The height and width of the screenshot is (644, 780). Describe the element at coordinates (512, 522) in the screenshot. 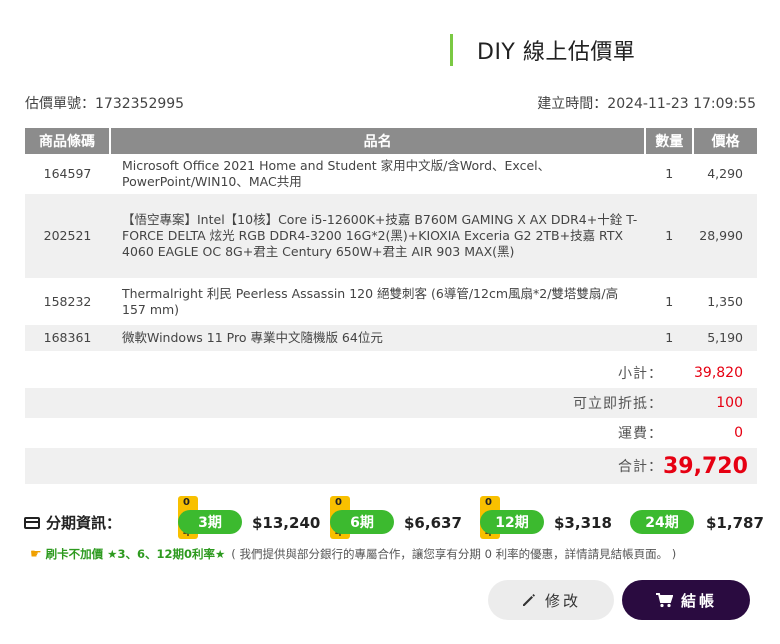

I see `term-pill: 12期` at that location.